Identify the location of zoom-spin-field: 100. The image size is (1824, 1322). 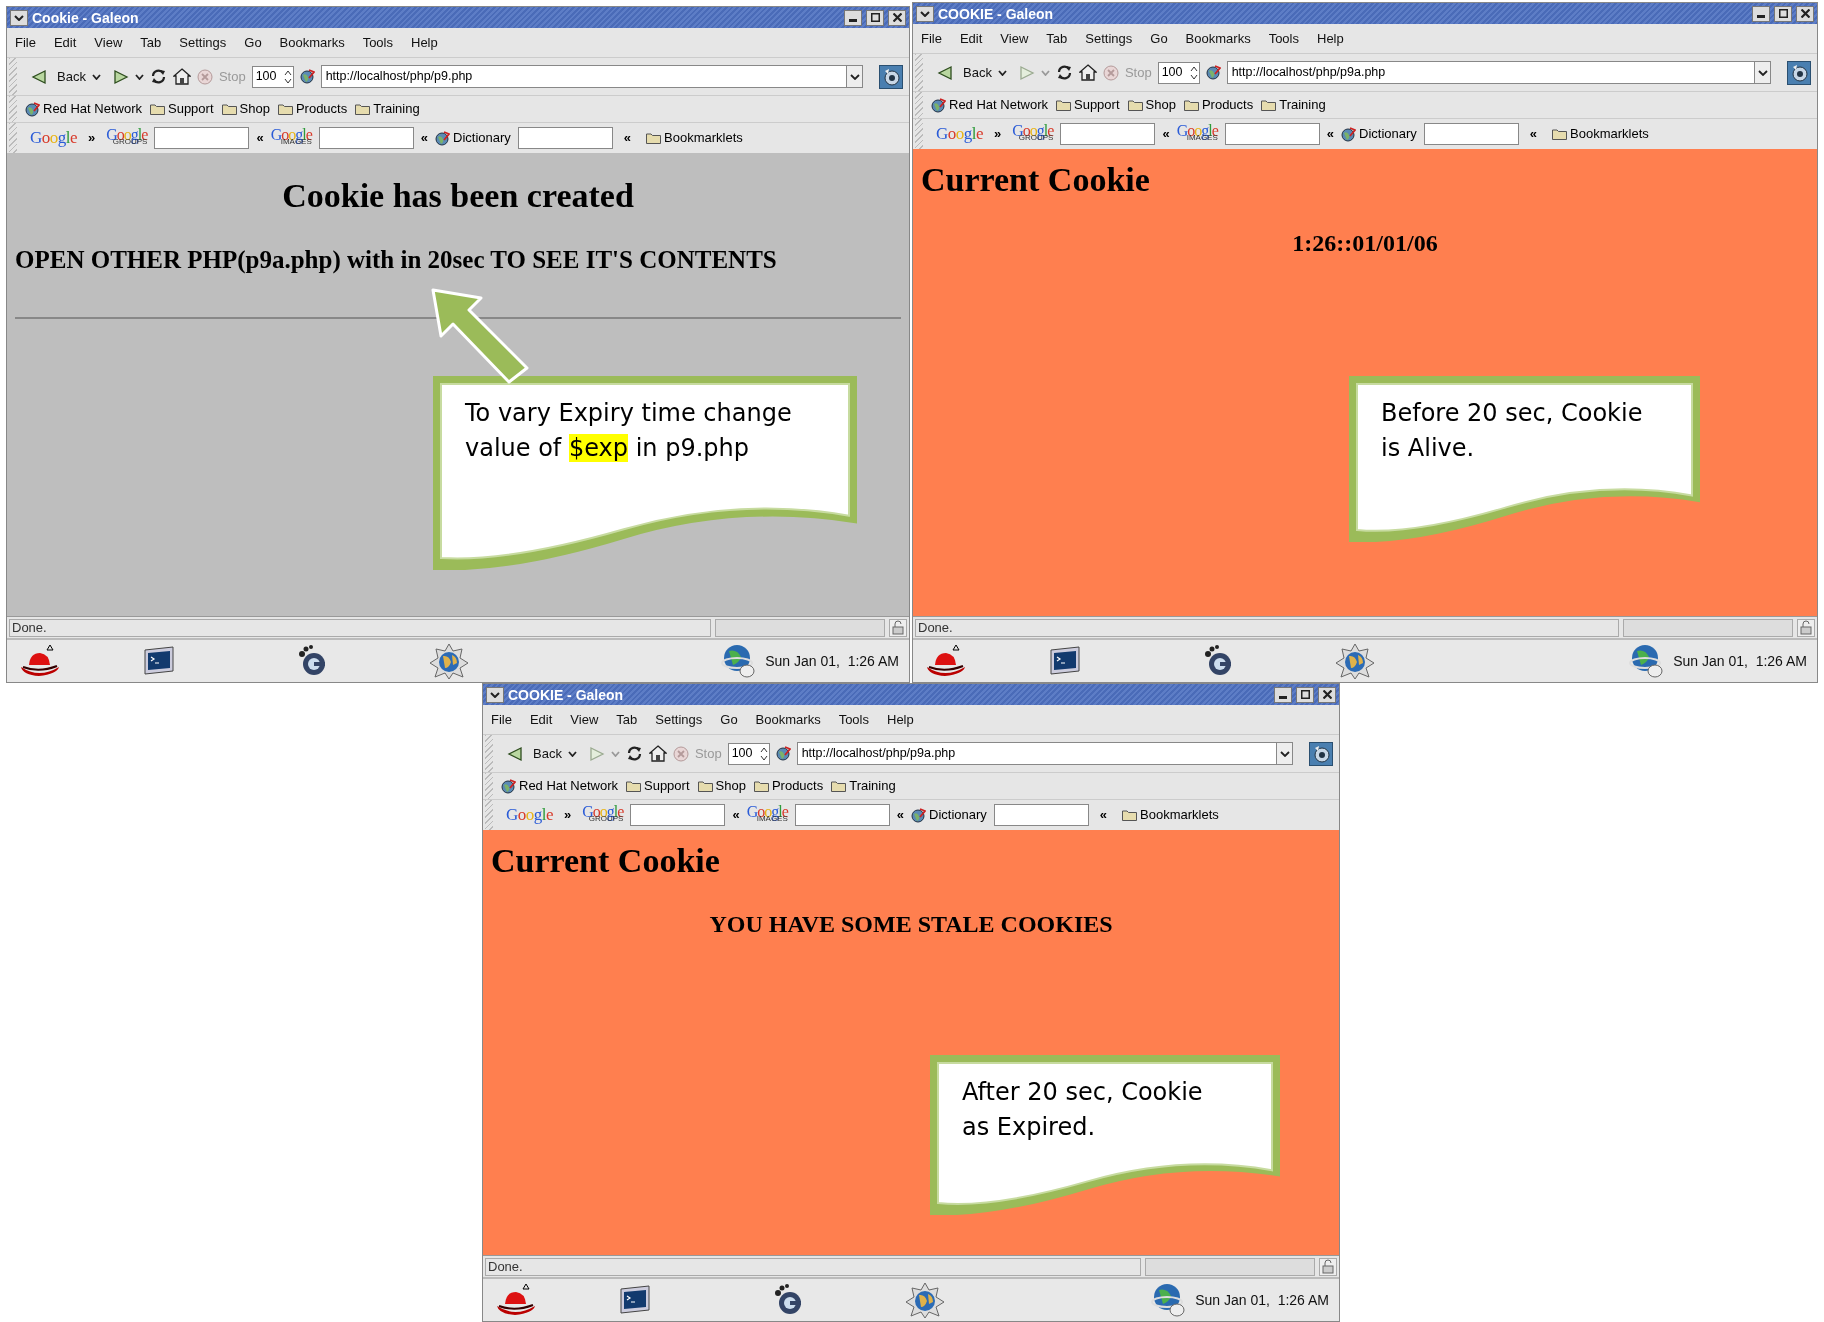
(272, 76).